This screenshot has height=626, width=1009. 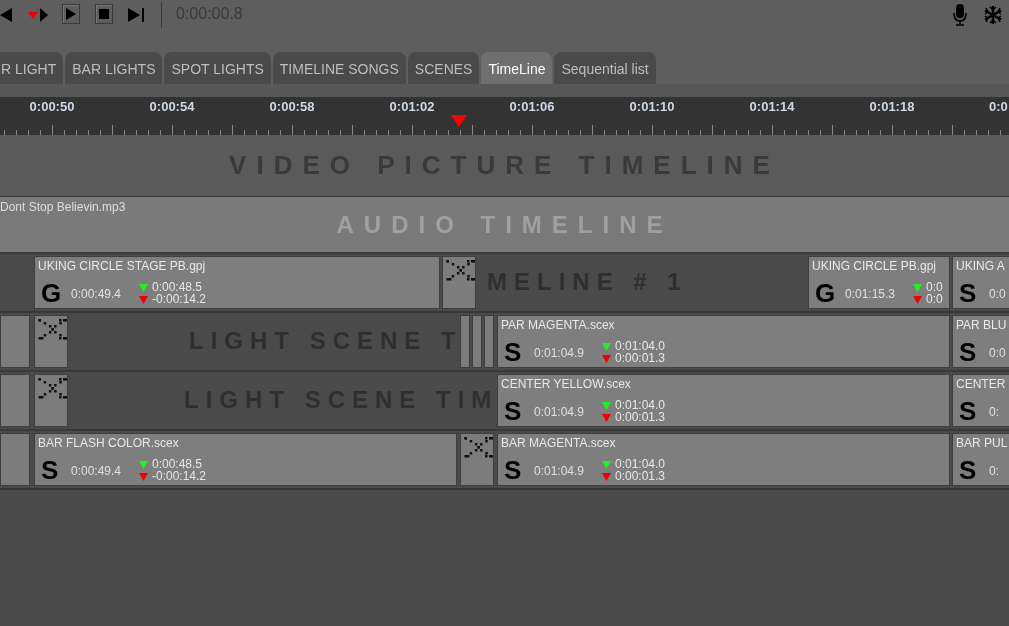 What do you see at coordinates (934, 299) in the screenshot?
I see `fade-out-time: 0:0` at bounding box center [934, 299].